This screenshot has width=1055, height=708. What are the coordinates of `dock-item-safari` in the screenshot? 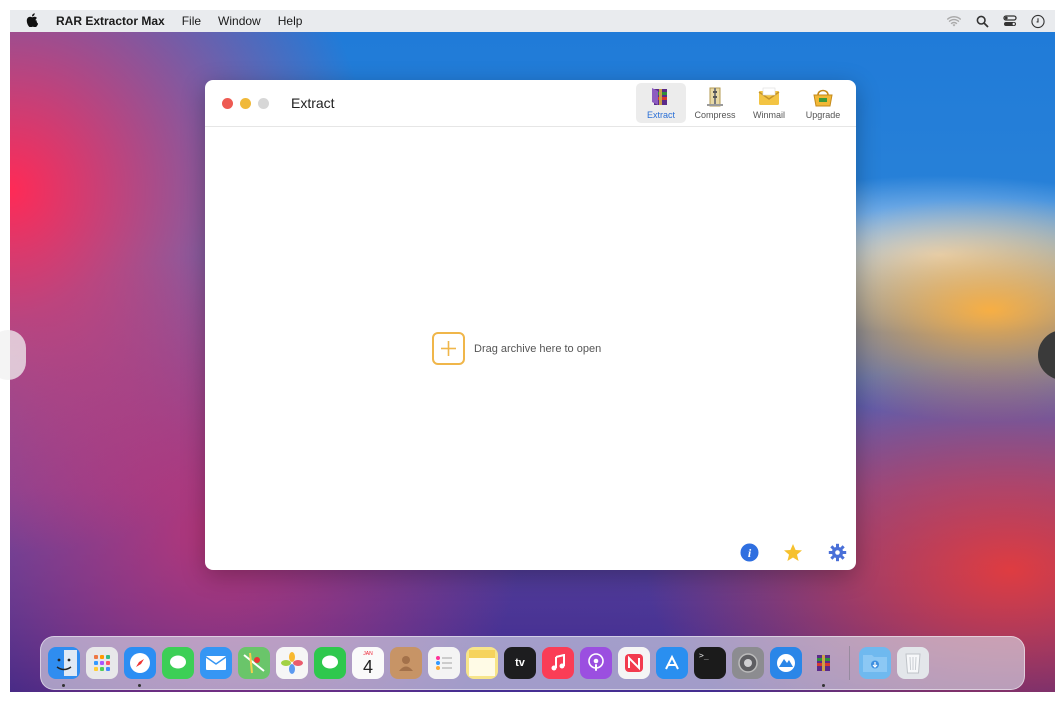 It's located at (140, 667).